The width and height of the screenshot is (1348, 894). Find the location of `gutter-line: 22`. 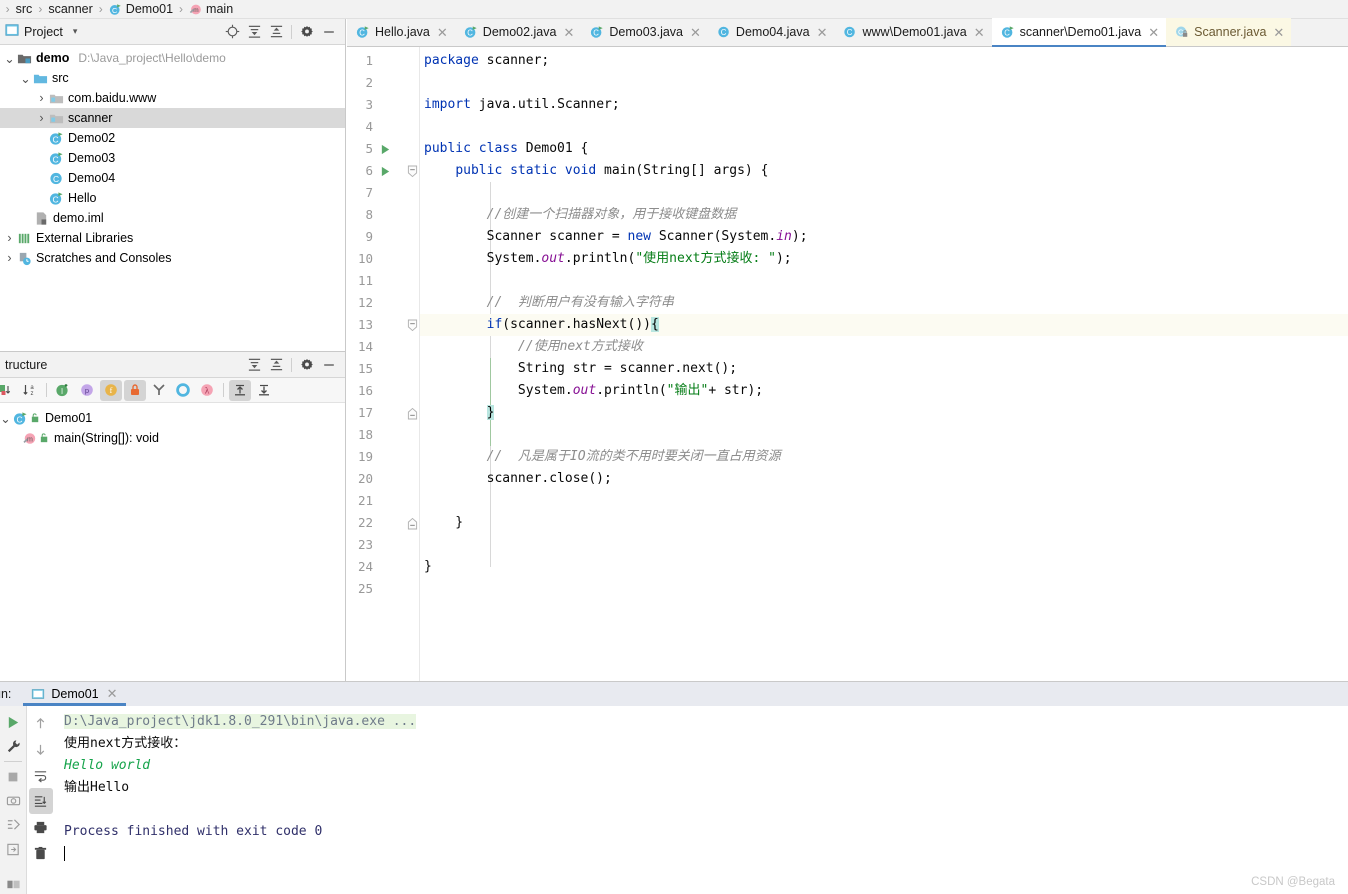

gutter-line: 22 is located at coordinates (376, 523).